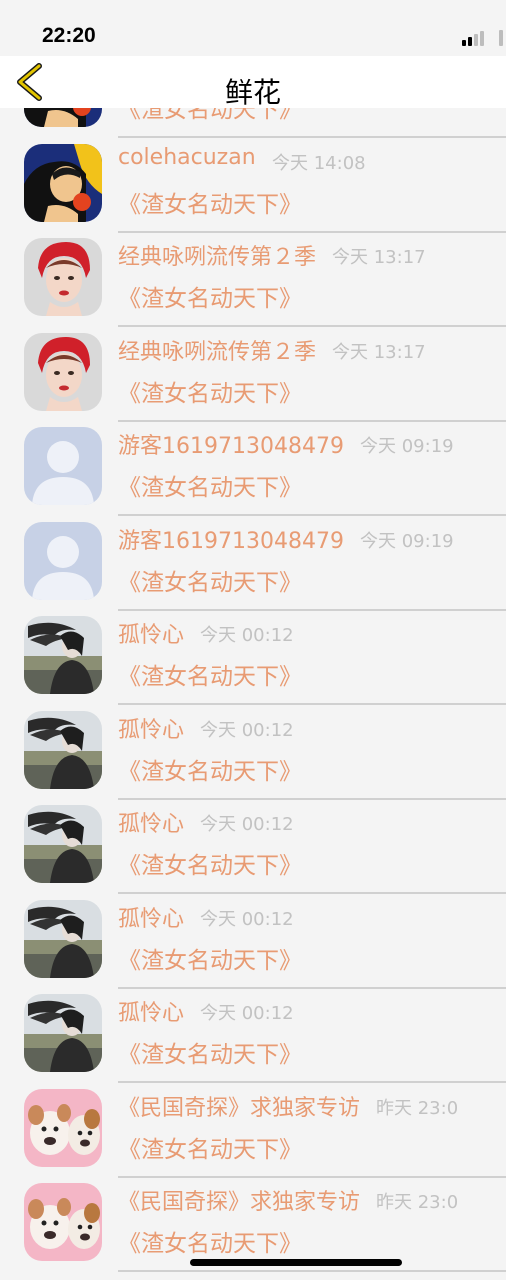 Image resolution: width=506 pixels, height=1280 pixels. What do you see at coordinates (482, 38) in the screenshot?
I see `signal-icon` at bounding box center [482, 38].